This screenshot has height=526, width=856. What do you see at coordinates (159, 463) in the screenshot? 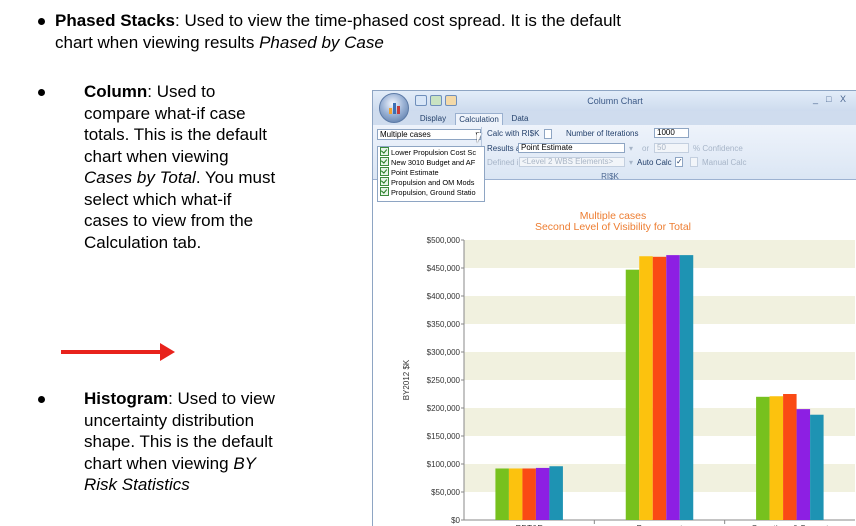
I see `histogram-desc-line: chart when viewing` at bounding box center [159, 463].